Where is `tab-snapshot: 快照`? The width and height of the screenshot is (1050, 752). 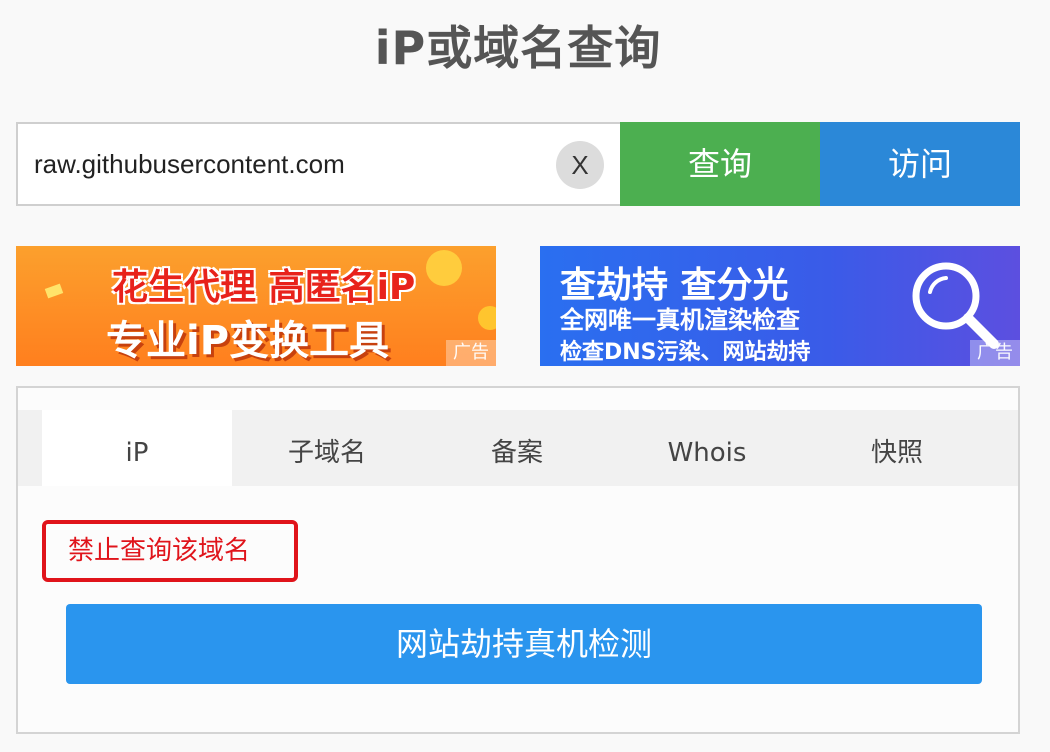 tab-snapshot: 快照 is located at coordinates (897, 448).